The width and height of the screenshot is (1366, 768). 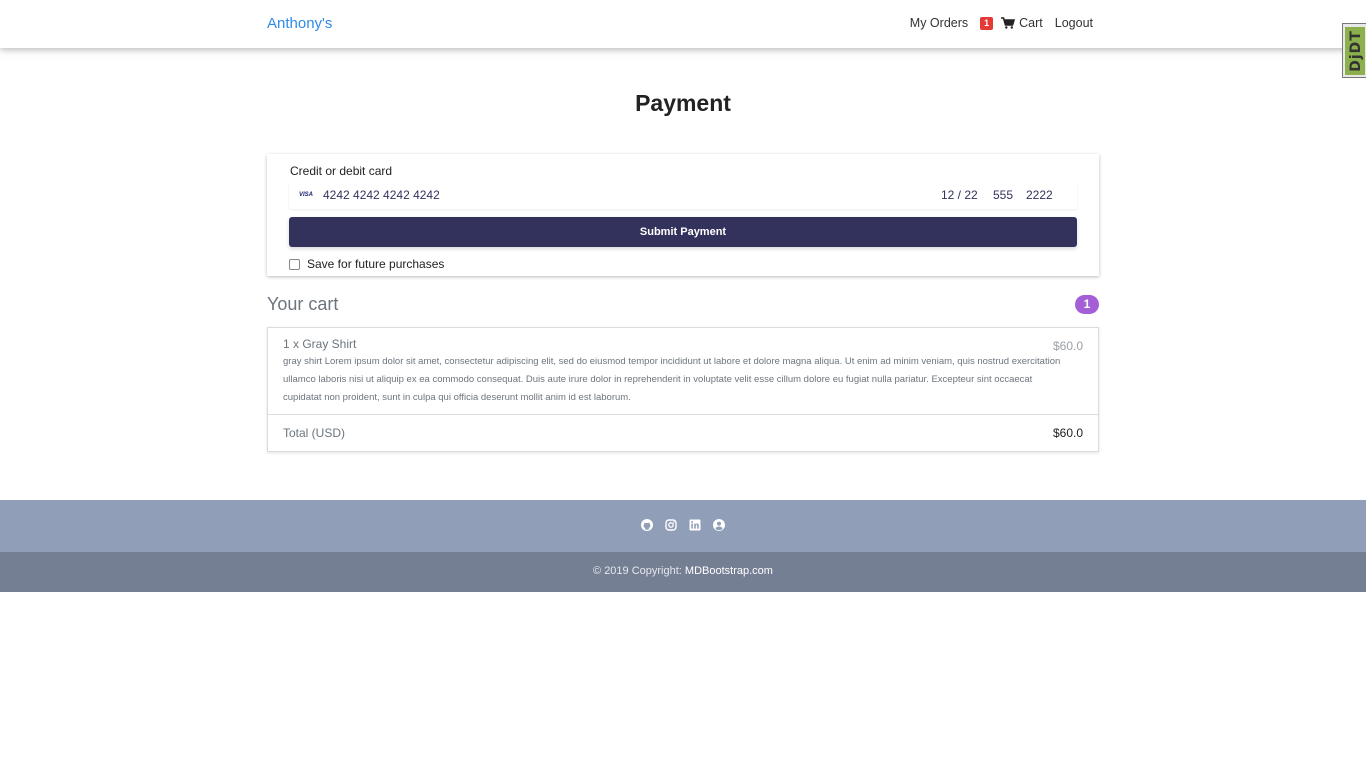 What do you see at coordinates (1008, 23) in the screenshot?
I see `cart-icon` at bounding box center [1008, 23].